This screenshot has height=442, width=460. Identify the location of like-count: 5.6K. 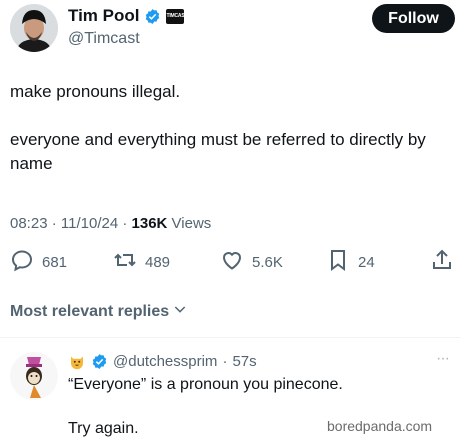
(267, 262).